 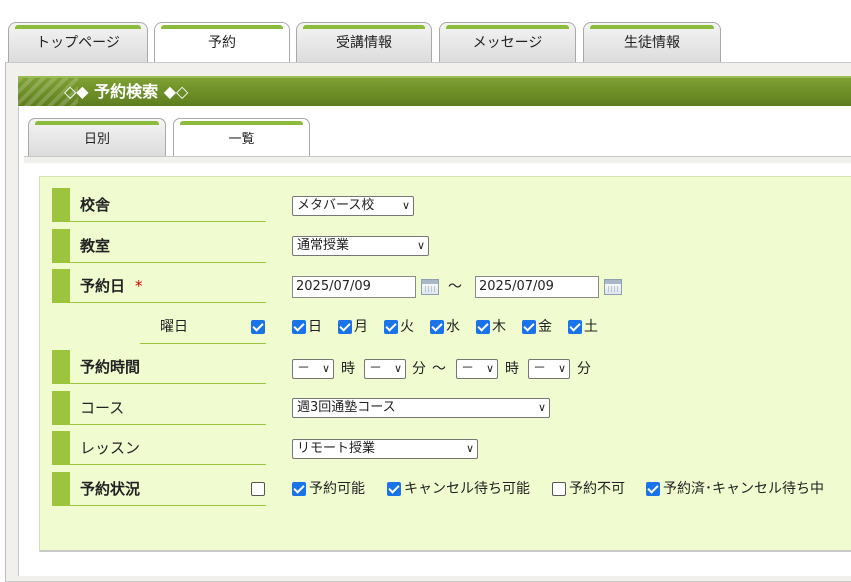 What do you see at coordinates (103, 286) in the screenshot?
I see `label-text: 予約日` at bounding box center [103, 286].